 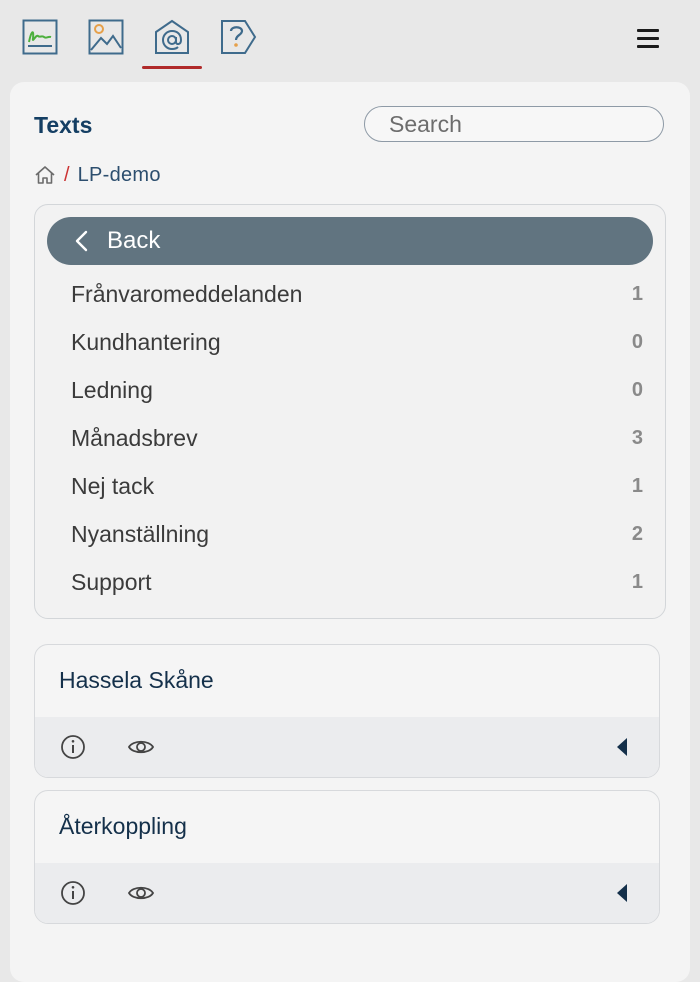 What do you see at coordinates (637, 534) in the screenshot?
I see `category-count: 2` at bounding box center [637, 534].